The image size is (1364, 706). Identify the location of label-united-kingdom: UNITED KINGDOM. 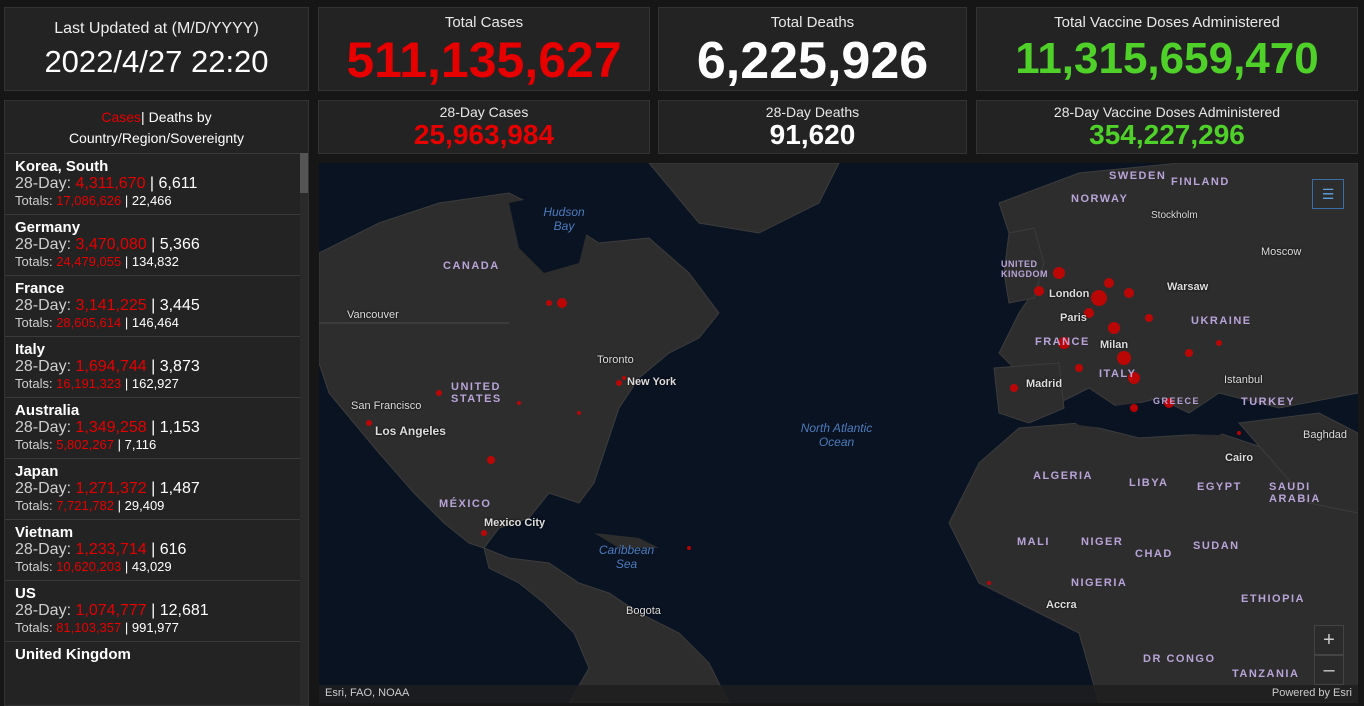
(1024, 269).